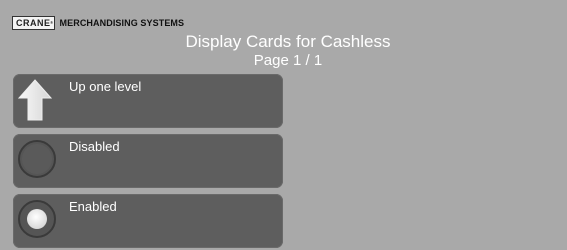  I want to click on brand-logo: CRANE ® MERCHANDISING SYSTEMS, so click(98, 23).